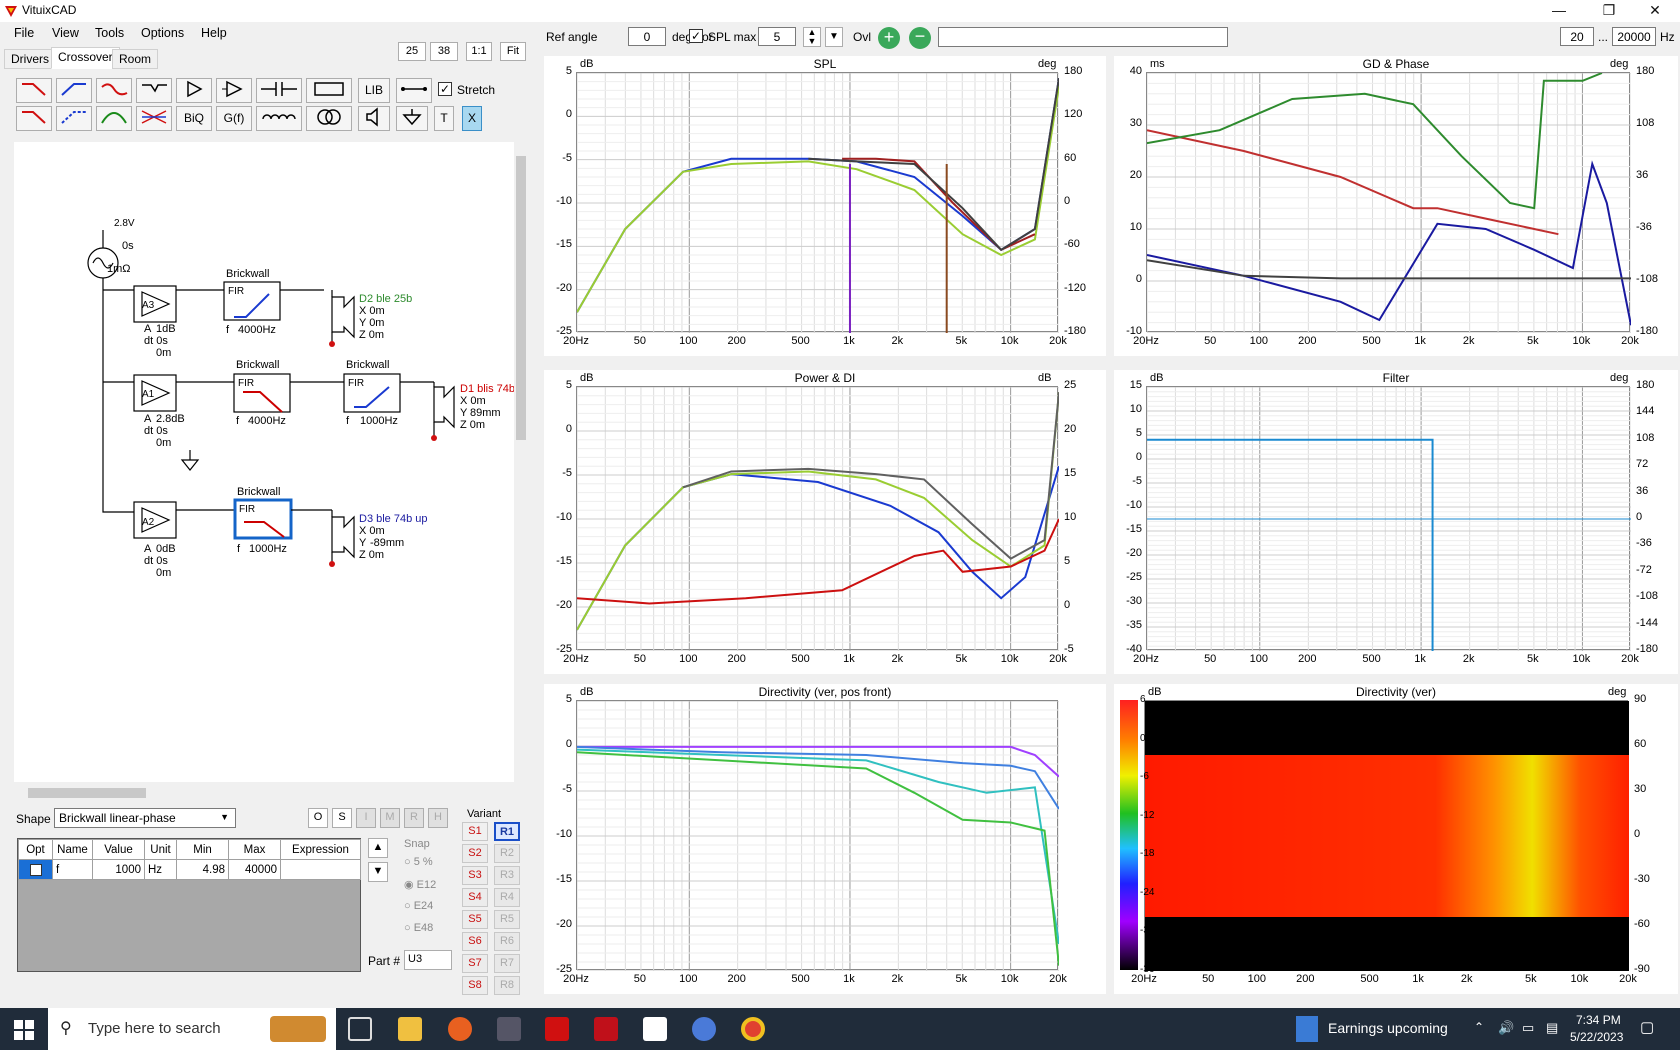 This screenshot has width=1680, height=1050. I want to click on gf-button: G(f), so click(234, 118).